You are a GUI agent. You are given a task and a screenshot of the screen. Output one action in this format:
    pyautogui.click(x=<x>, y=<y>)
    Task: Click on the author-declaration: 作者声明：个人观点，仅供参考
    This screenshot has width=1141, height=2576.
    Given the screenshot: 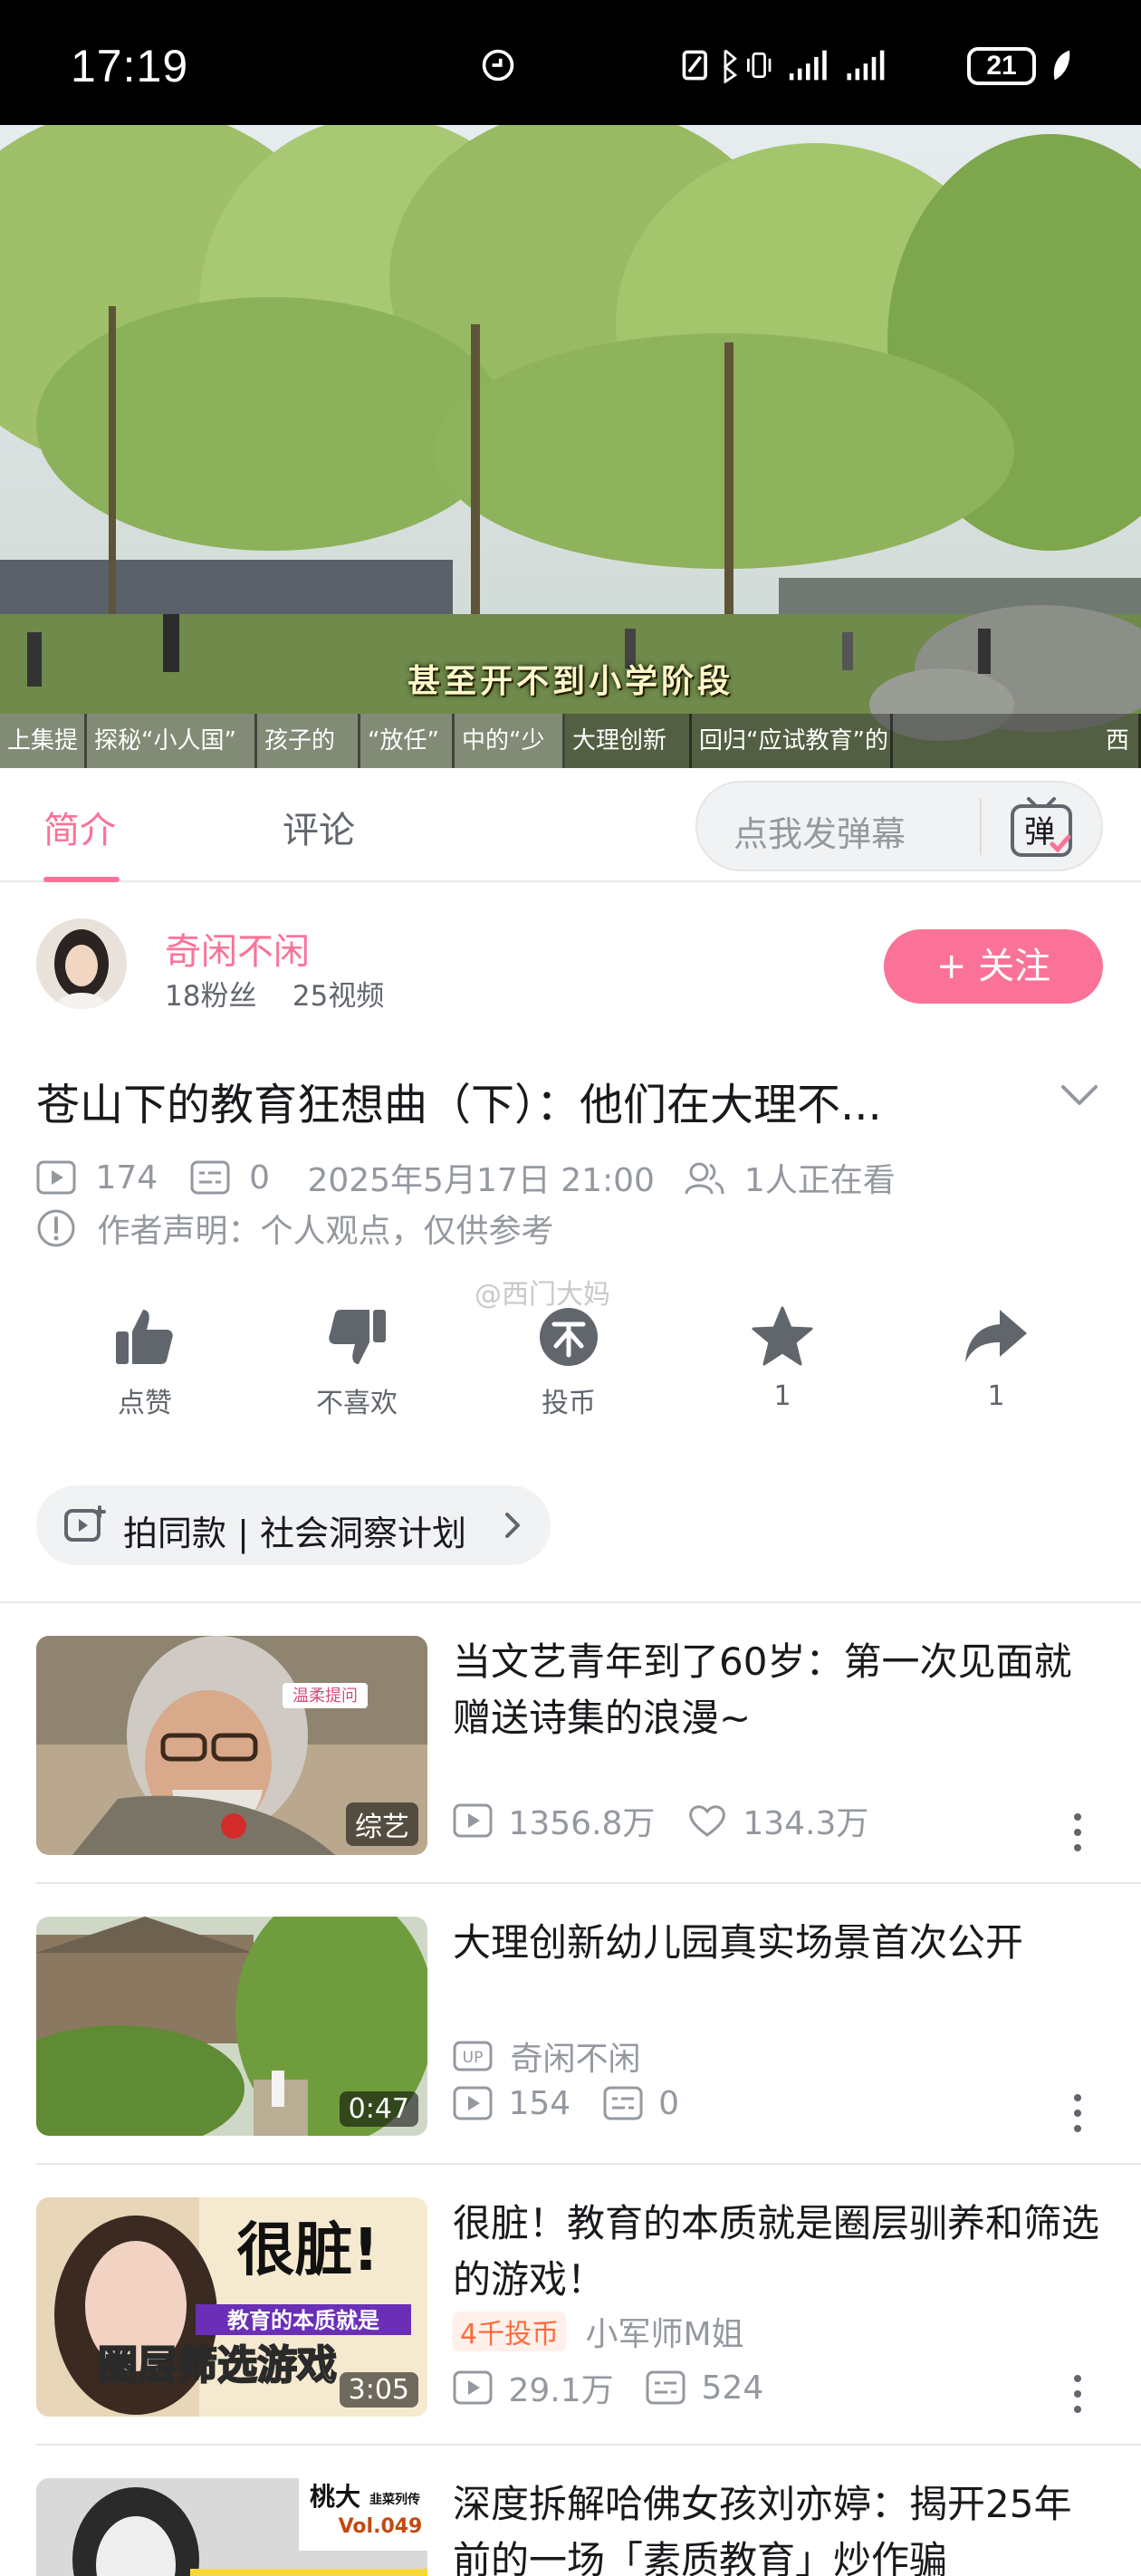 What is the action you would take?
    pyautogui.click(x=294, y=1228)
    